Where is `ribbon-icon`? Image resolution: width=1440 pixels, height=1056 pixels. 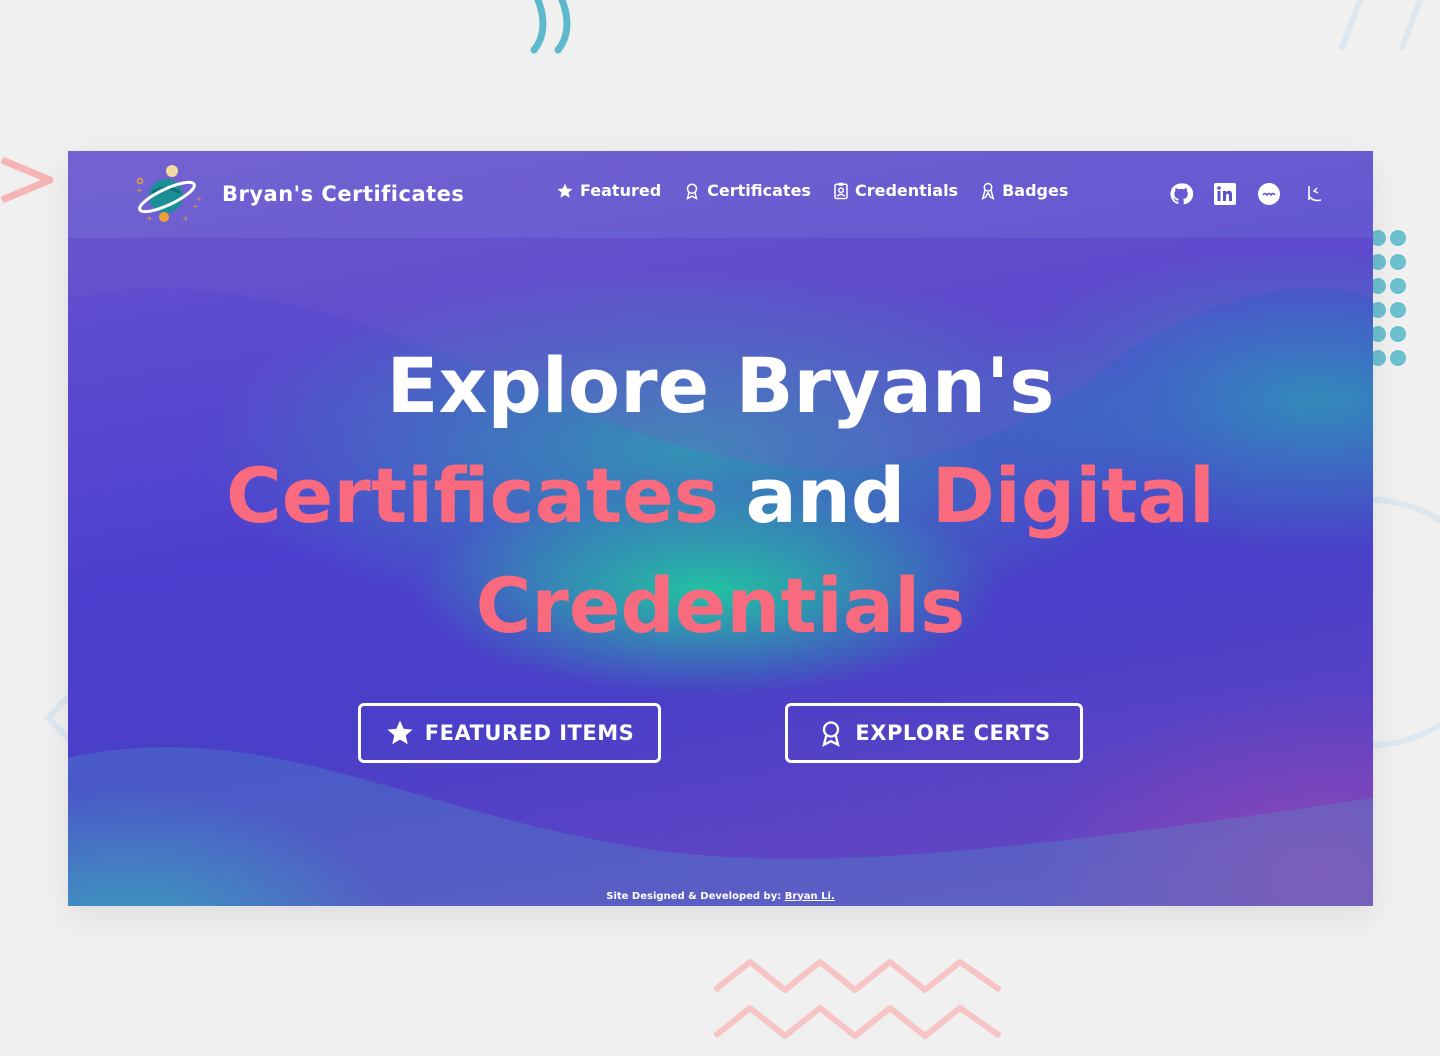 ribbon-icon is located at coordinates (988, 191).